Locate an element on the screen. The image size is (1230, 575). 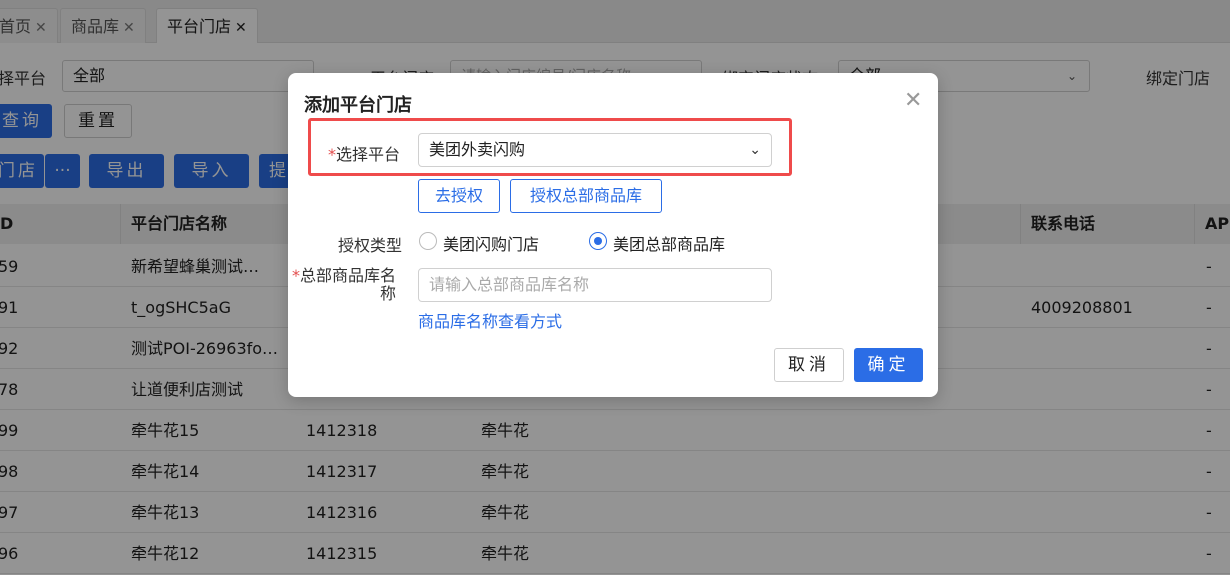
hq-name-label-line2: 称 is located at coordinates (388, 293).